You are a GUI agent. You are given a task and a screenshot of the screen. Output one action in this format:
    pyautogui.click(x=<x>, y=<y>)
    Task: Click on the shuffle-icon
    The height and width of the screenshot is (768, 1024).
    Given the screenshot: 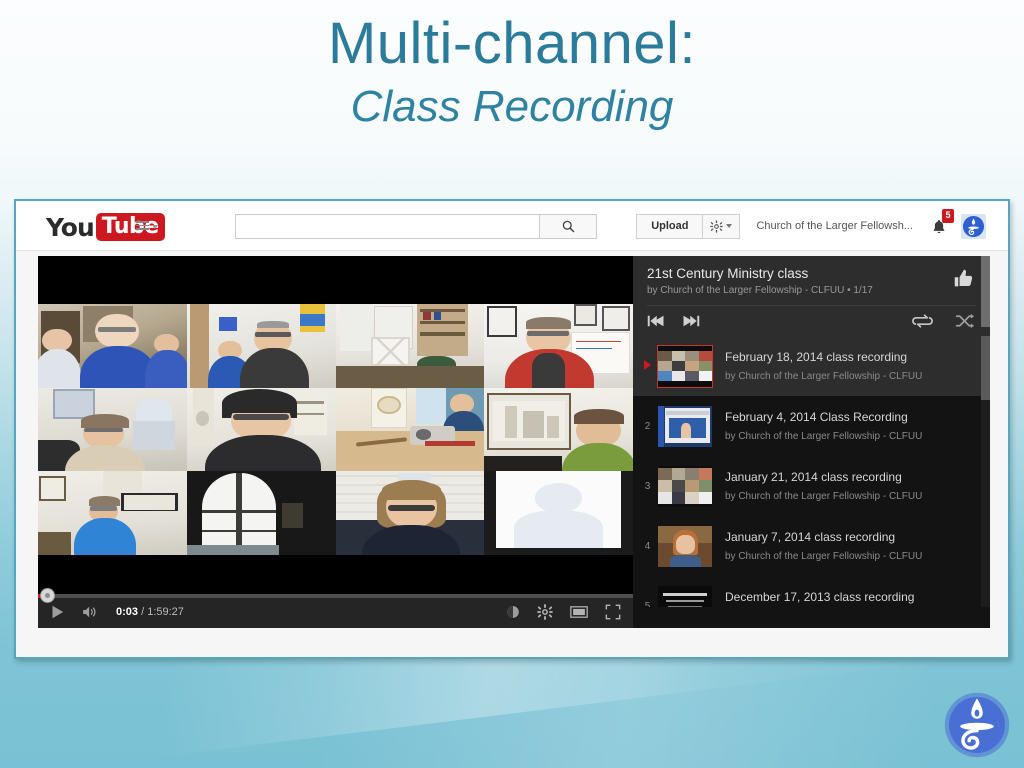 What is the action you would take?
    pyautogui.click(x=964, y=321)
    